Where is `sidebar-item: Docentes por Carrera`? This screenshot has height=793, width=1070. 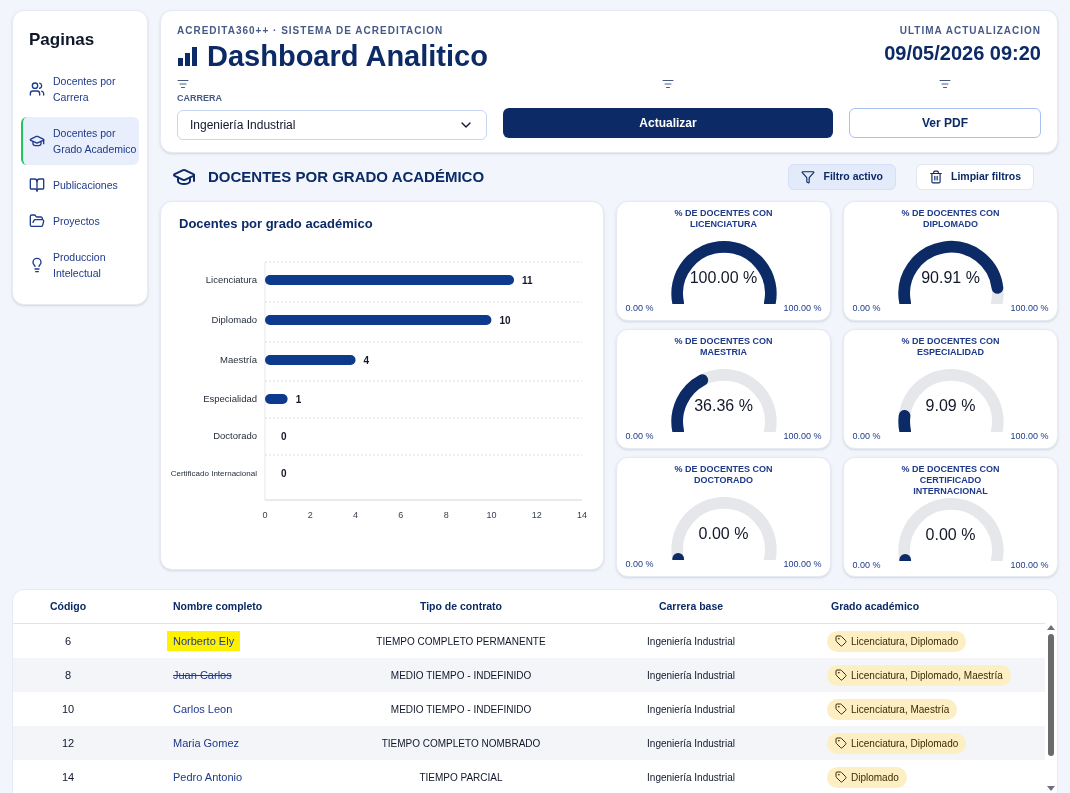
sidebar-item: Docentes por Carrera is located at coordinates (80, 88).